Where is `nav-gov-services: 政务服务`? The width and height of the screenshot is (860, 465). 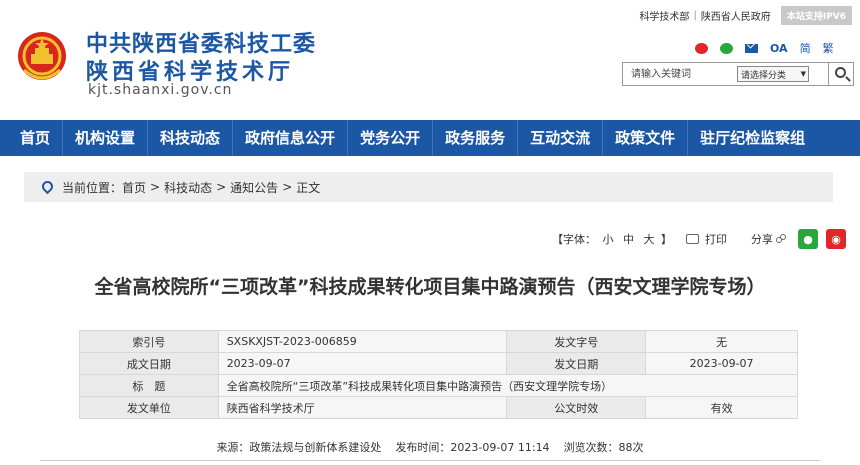
nav-gov-services: 政务服务 is located at coordinates (475, 138).